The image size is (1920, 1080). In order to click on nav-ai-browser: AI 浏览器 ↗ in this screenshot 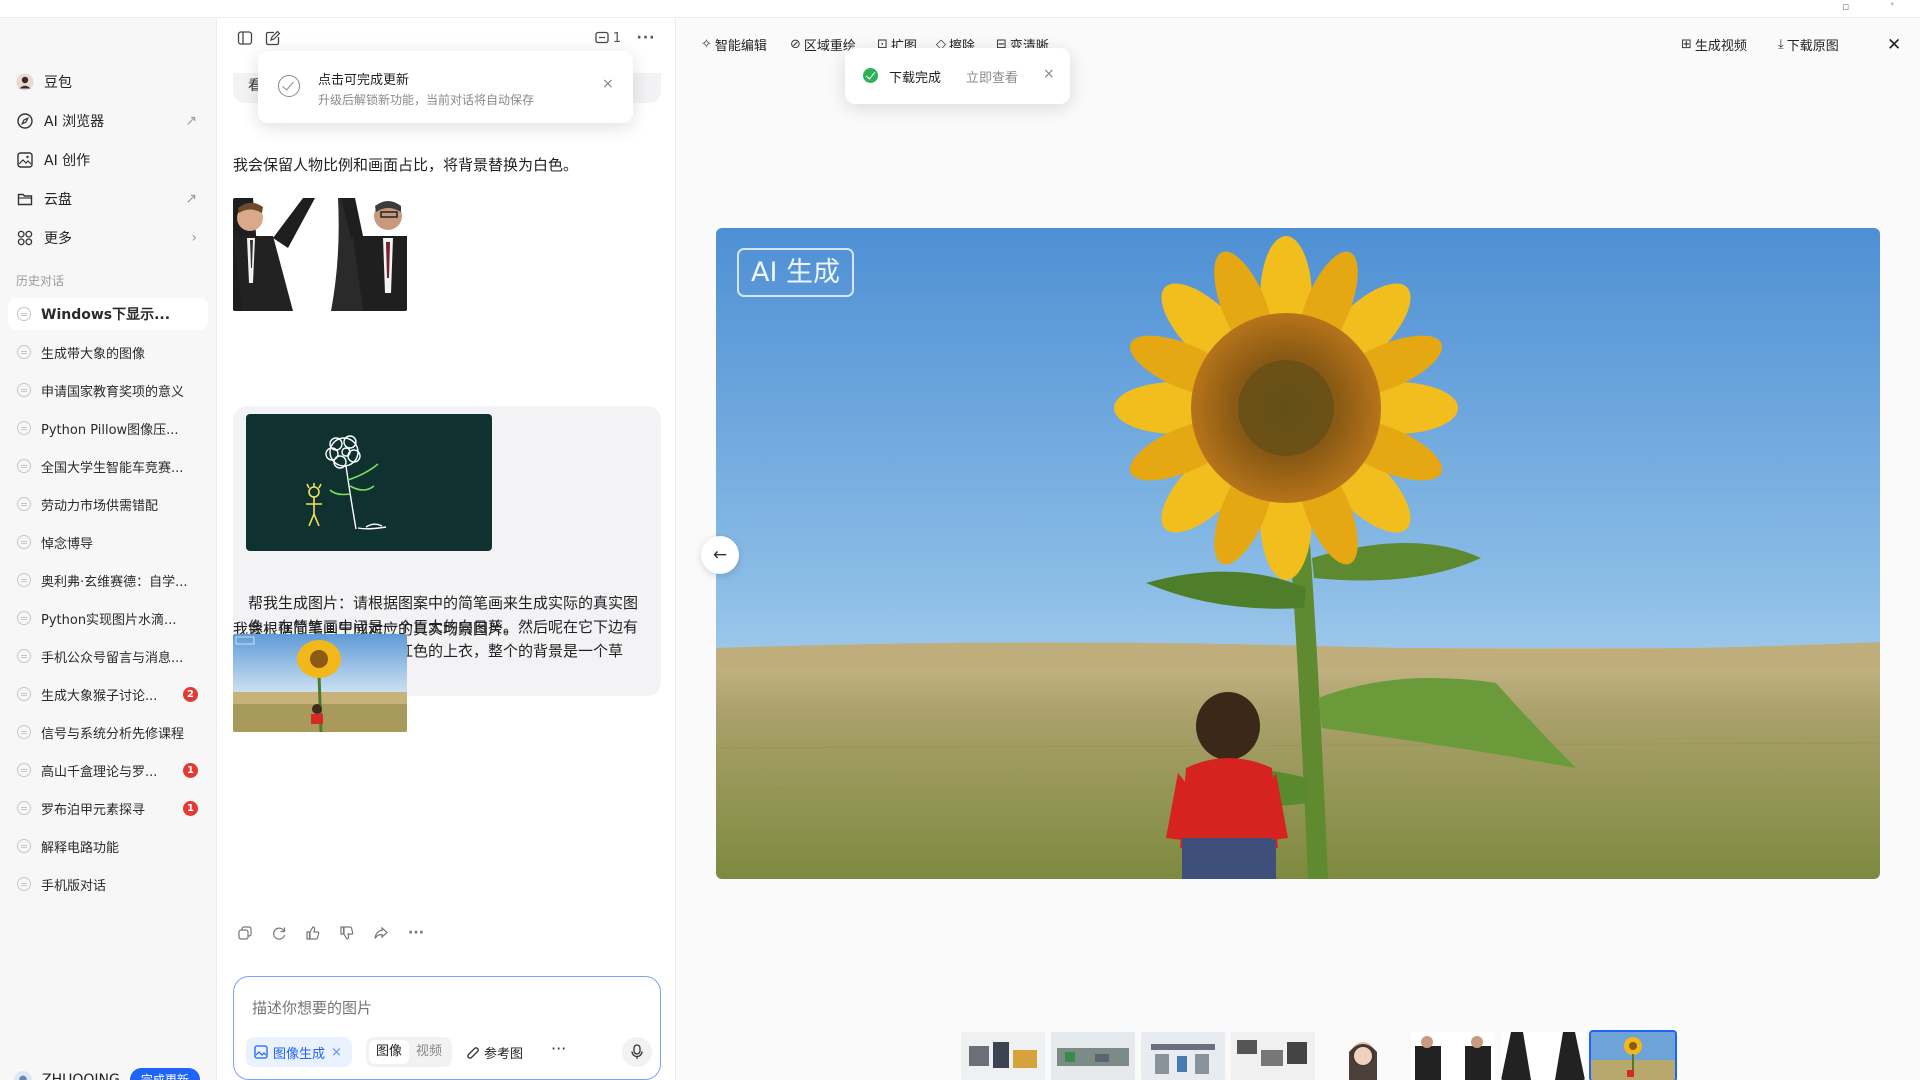, I will do `click(108, 121)`.